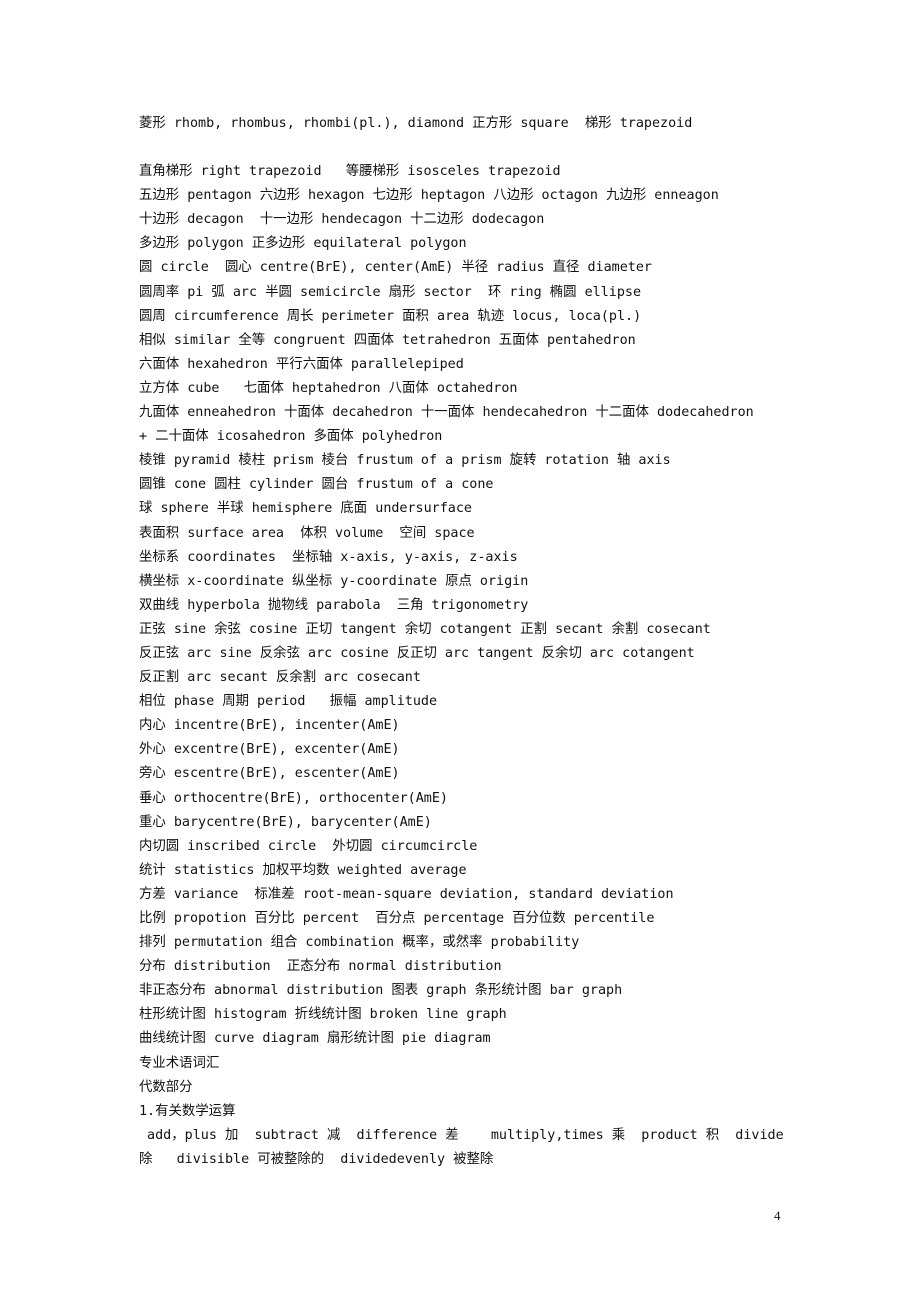 This screenshot has height=1302, width=920. What do you see at coordinates (166, 1087) in the screenshot?
I see `section-heading: 代数部分` at bounding box center [166, 1087].